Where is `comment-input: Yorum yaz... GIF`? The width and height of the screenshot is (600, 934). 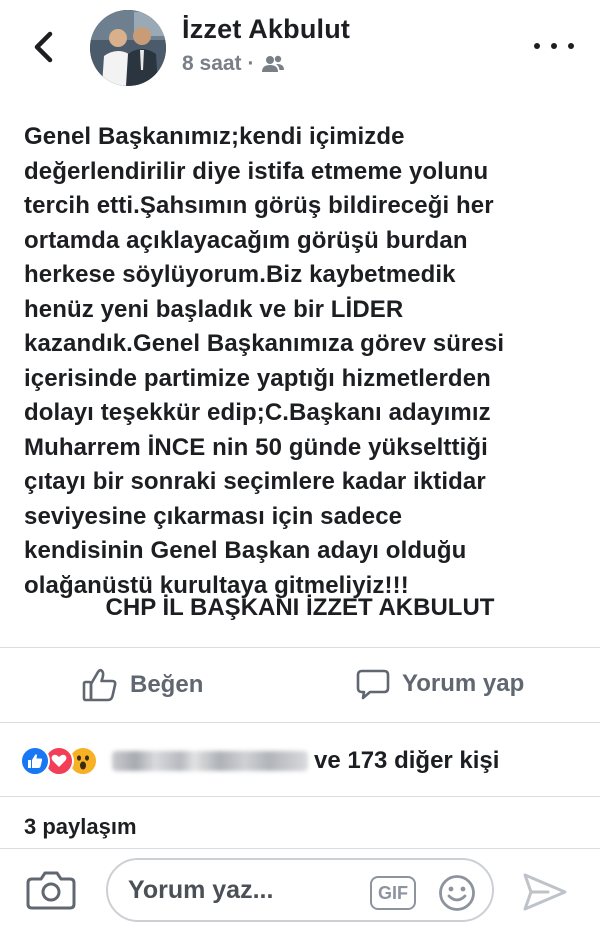 comment-input: Yorum yaz... GIF is located at coordinates (300, 890).